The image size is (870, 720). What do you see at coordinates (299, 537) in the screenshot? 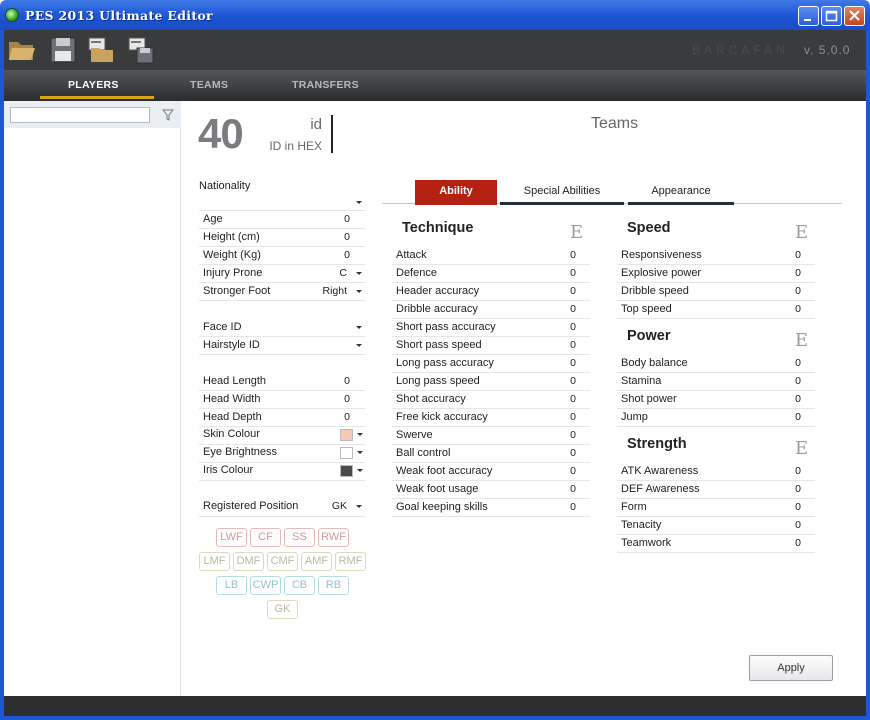
I see `position-ss: SS` at bounding box center [299, 537].